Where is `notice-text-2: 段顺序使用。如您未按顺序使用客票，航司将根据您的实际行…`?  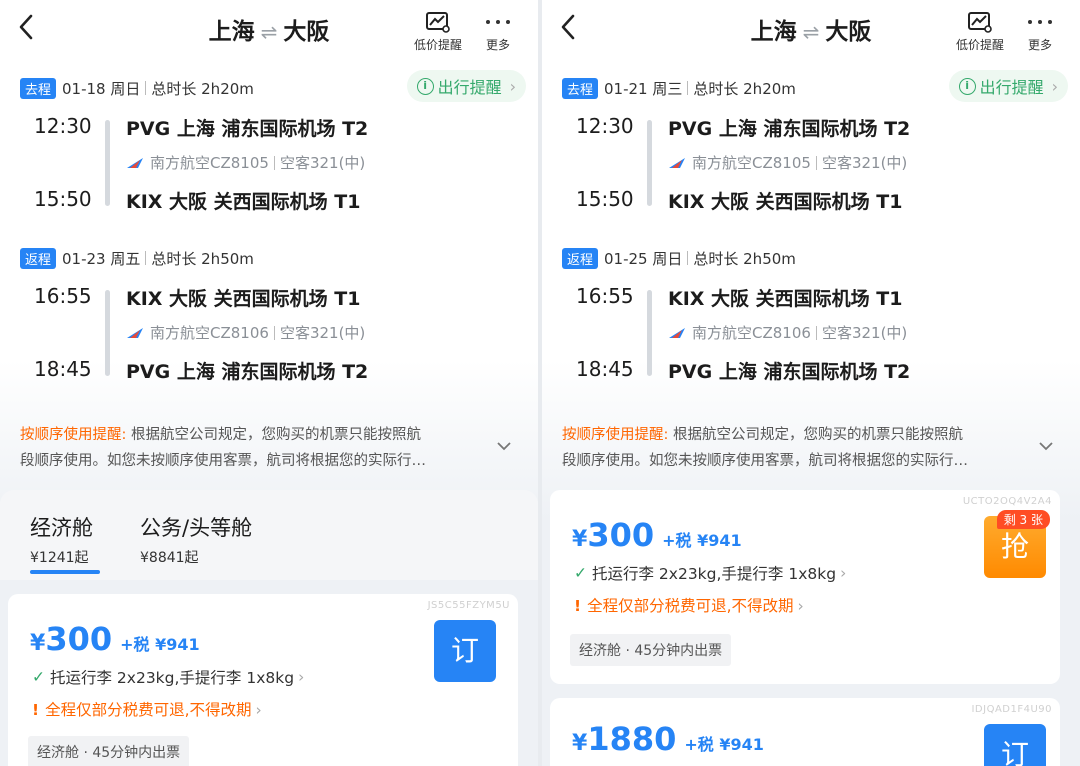
notice-text-2: 段顺序使用。如您未按顺序使用客票，航司将根据您的实际行… is located at coordinates (765, 461).